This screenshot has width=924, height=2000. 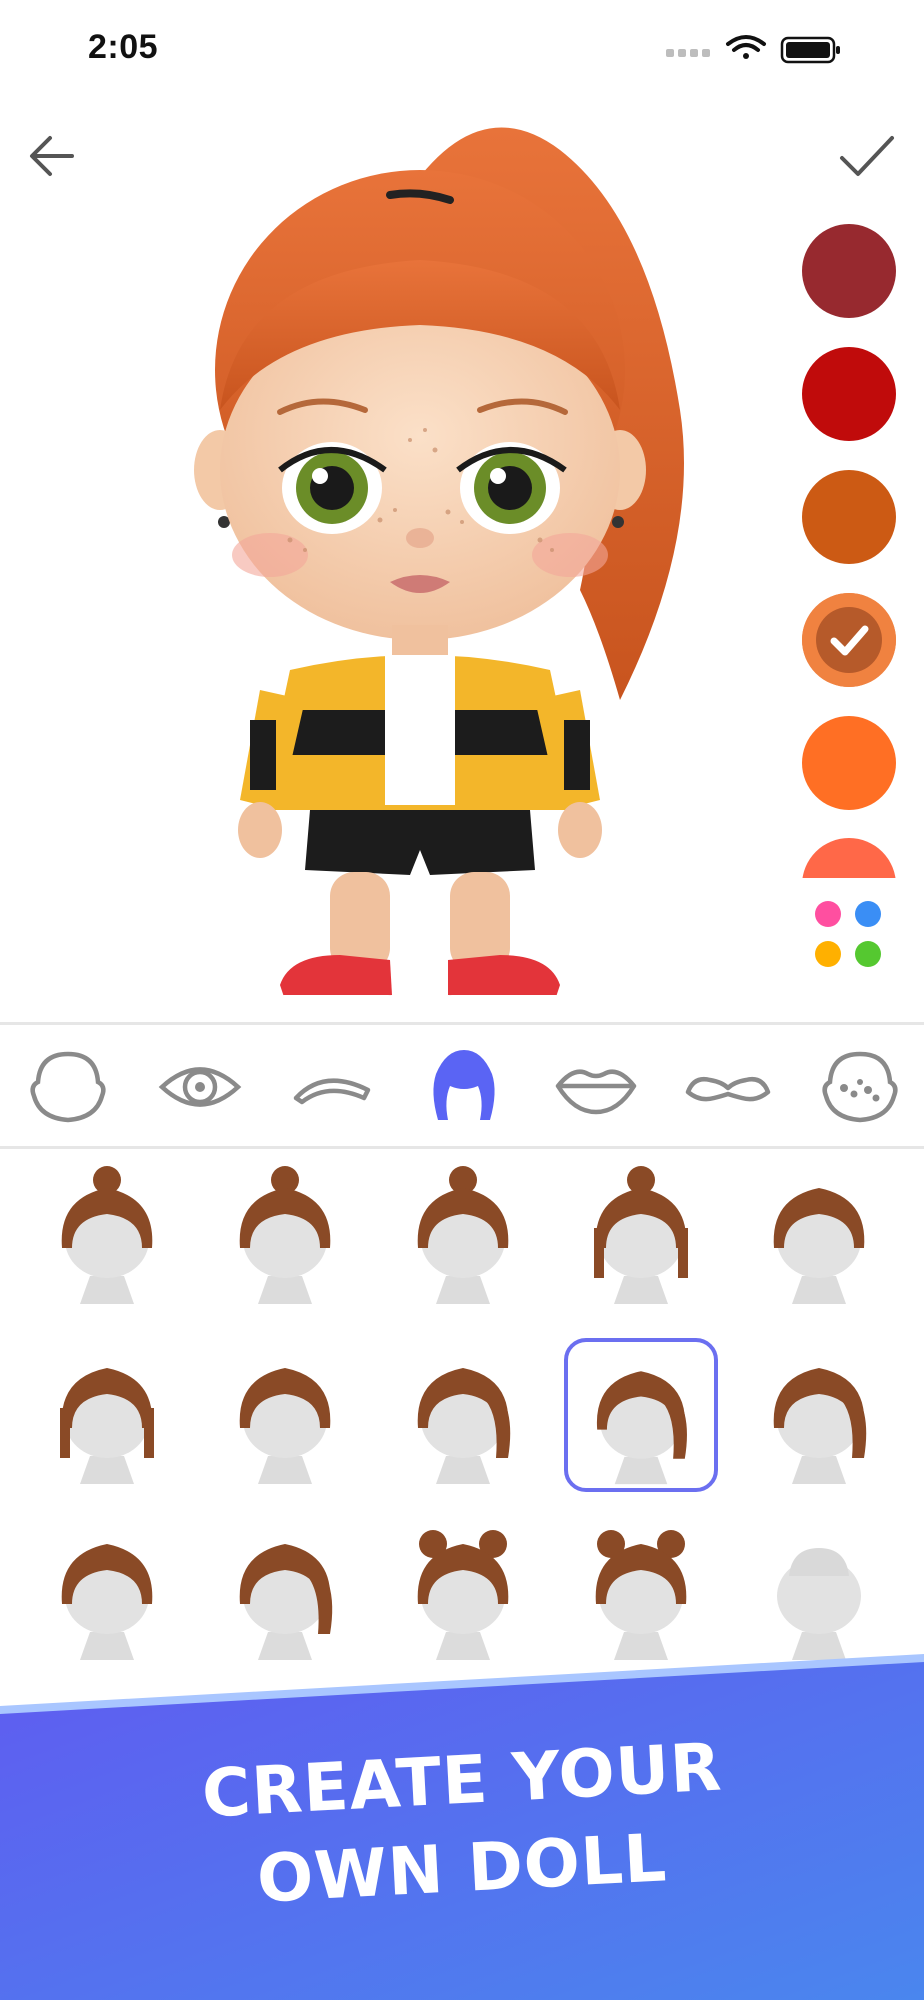 What do you see at coordinates (332, 1087) in the screenshot?
I see `eyebrow-icon` at bounding box center [332, 1087].